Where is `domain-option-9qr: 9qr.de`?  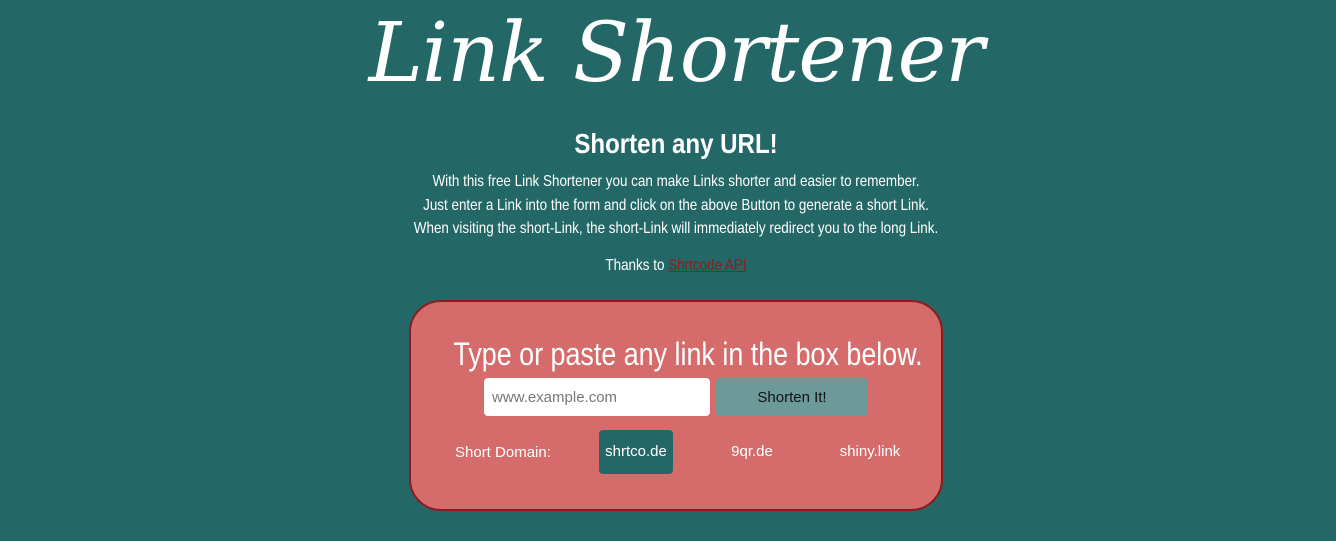
domain-option-9qr: 9qr.de is located at coordinates (752, 452).